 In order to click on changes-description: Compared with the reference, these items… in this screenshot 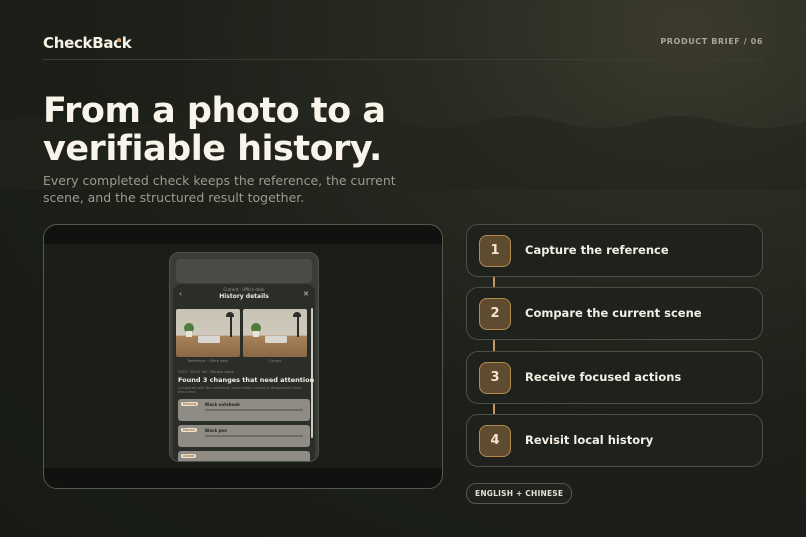, I will do `click(240, 390)`.